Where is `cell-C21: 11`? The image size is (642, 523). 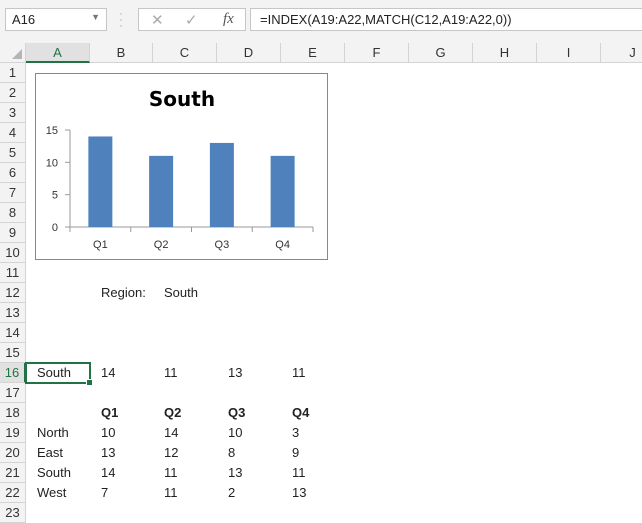 cell-C21: 11 is located at coordinates (165, 473).